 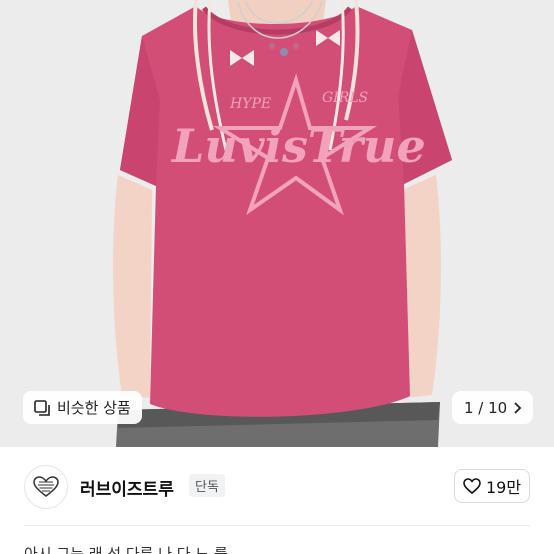 What do you see at coordinates (472, 486) in the screenshot?
I see `heart-icon` at bounding box center [472, 486].